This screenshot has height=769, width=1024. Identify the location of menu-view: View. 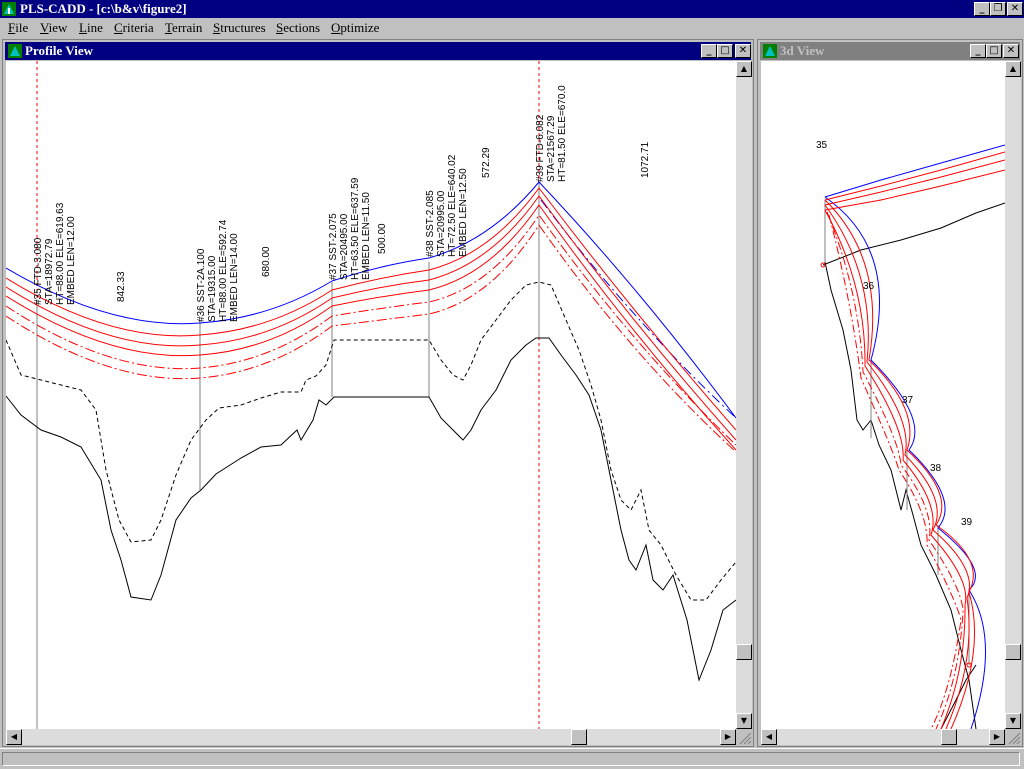
(53, 28).